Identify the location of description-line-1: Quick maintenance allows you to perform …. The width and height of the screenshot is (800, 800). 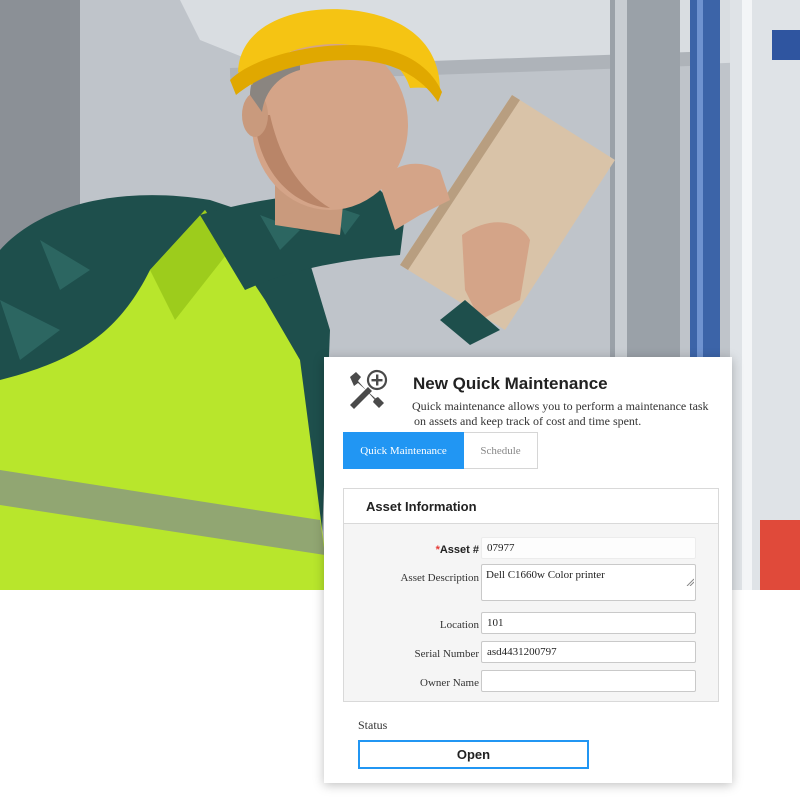
(560, 406).